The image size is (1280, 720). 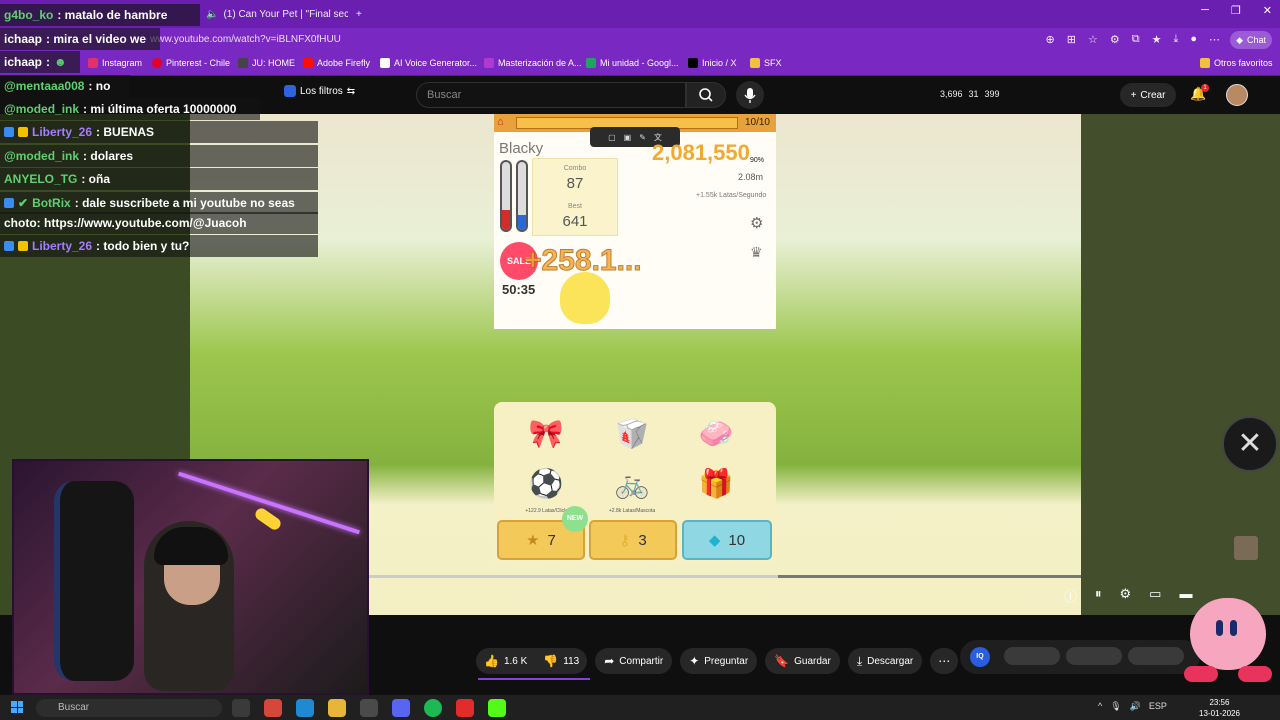 I want to click on bookmark-label: Adobe Firefly, so click(x=344, y=63).